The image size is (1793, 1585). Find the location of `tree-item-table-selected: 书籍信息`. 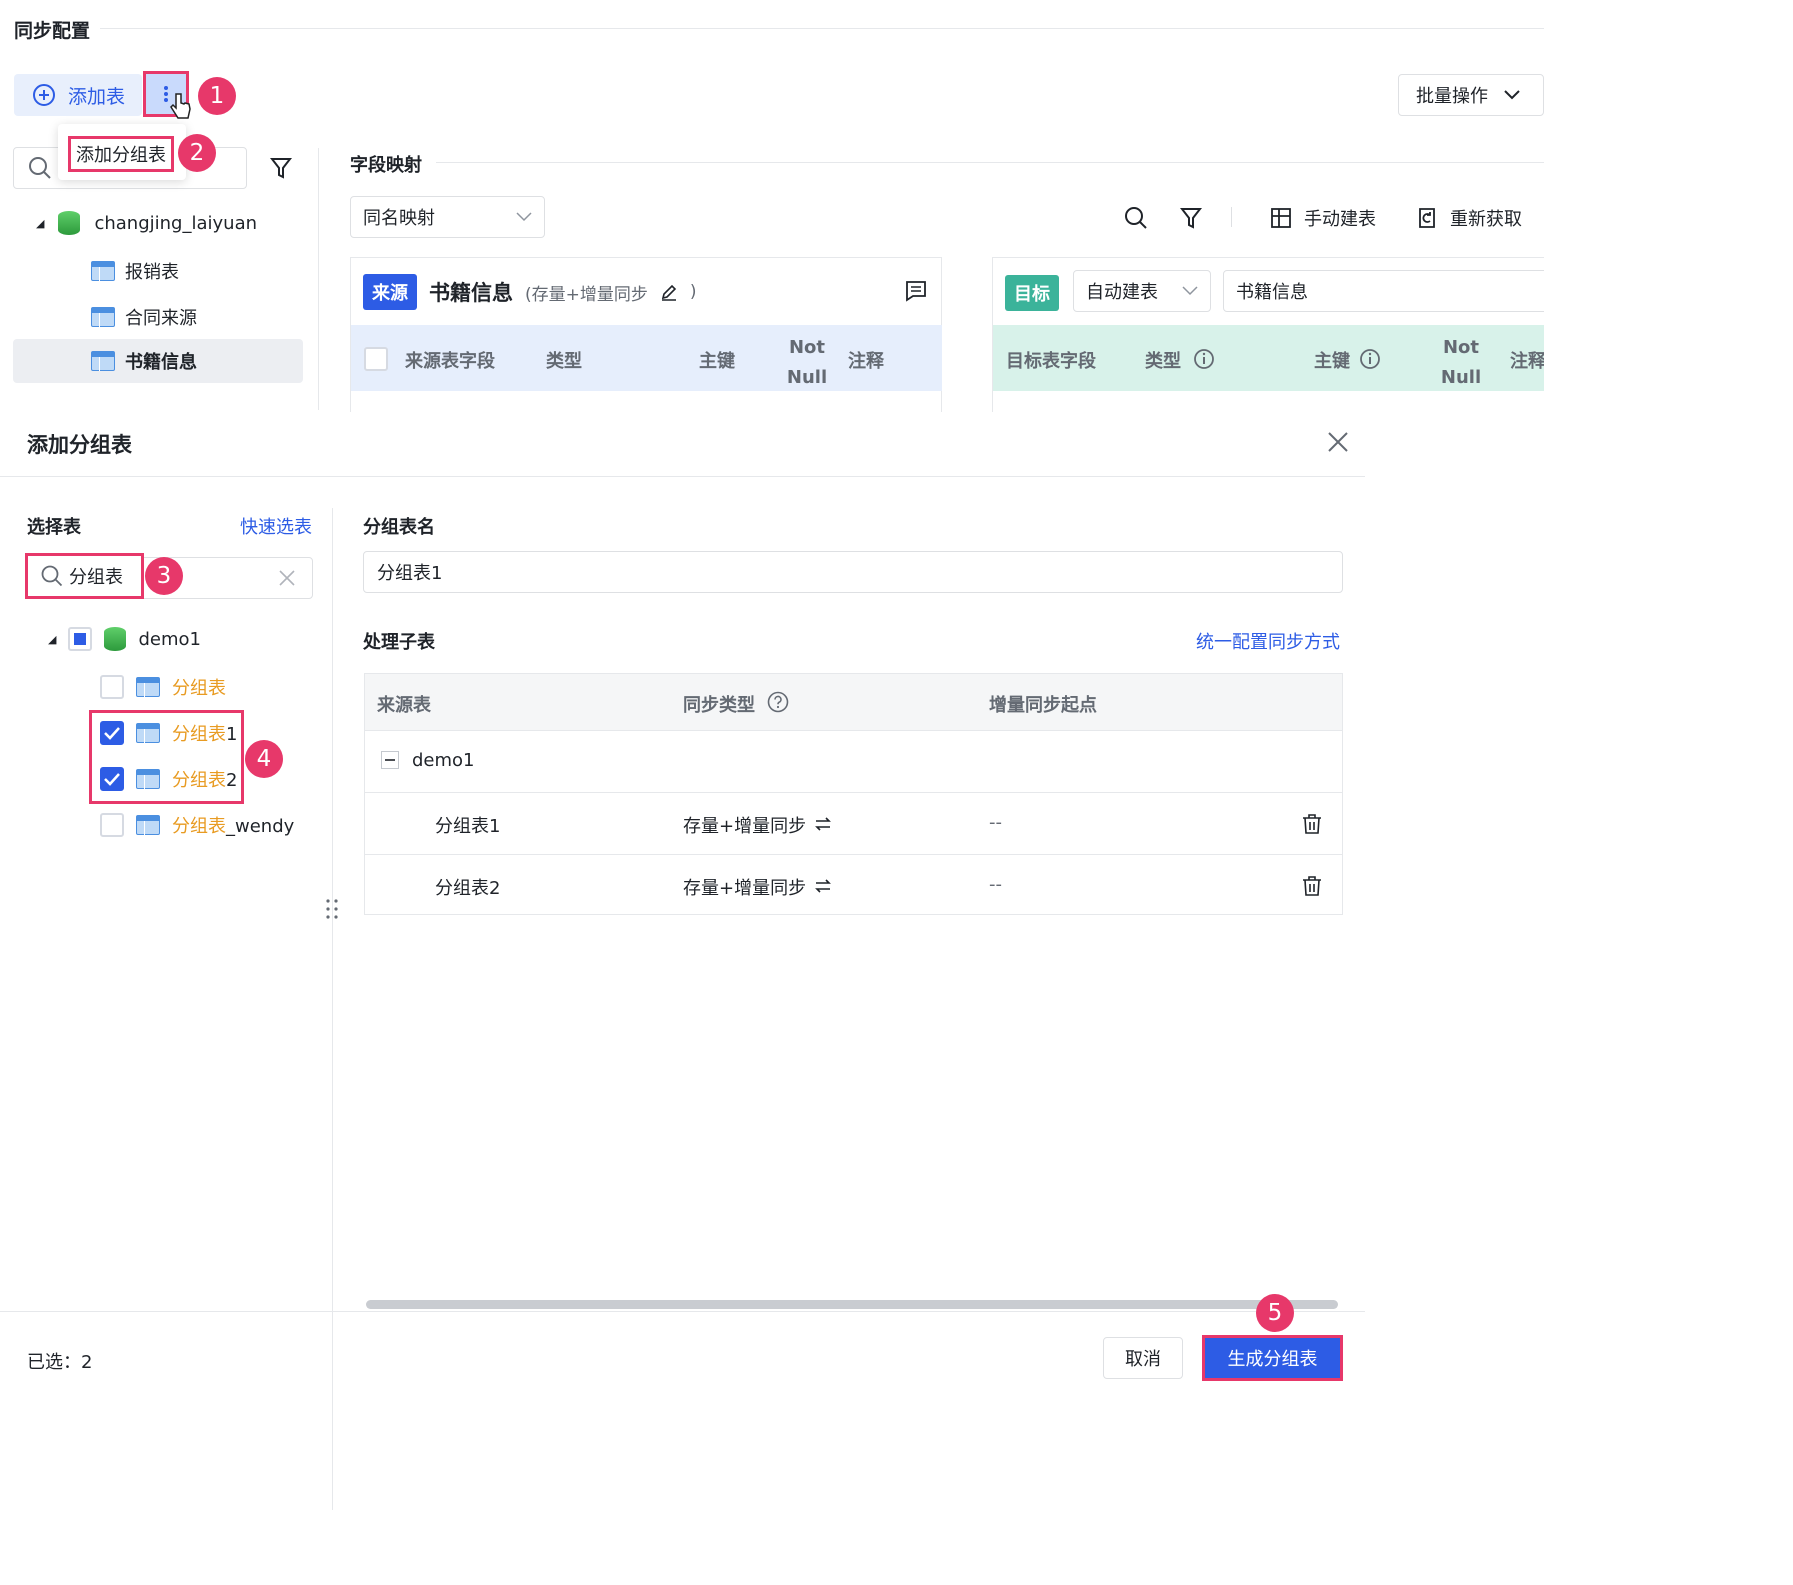

tree-item-table-selected: 书籍信息 is located at coordinates (158, 361).